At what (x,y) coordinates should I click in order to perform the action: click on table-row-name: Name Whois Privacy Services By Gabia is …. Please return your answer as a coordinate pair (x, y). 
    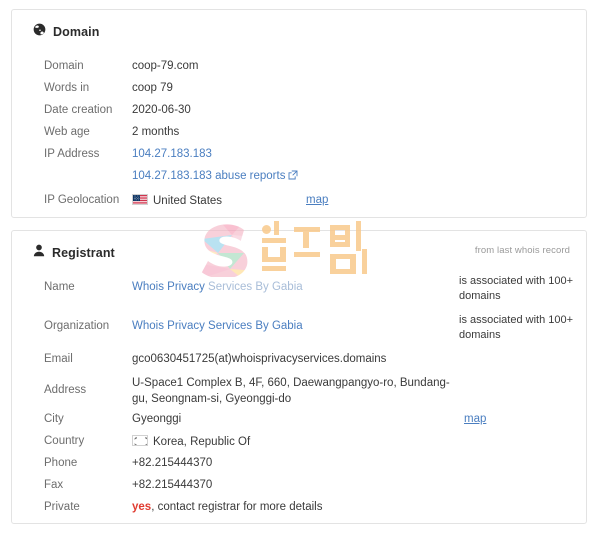
    Looking at the image, I should click on (299, 288).